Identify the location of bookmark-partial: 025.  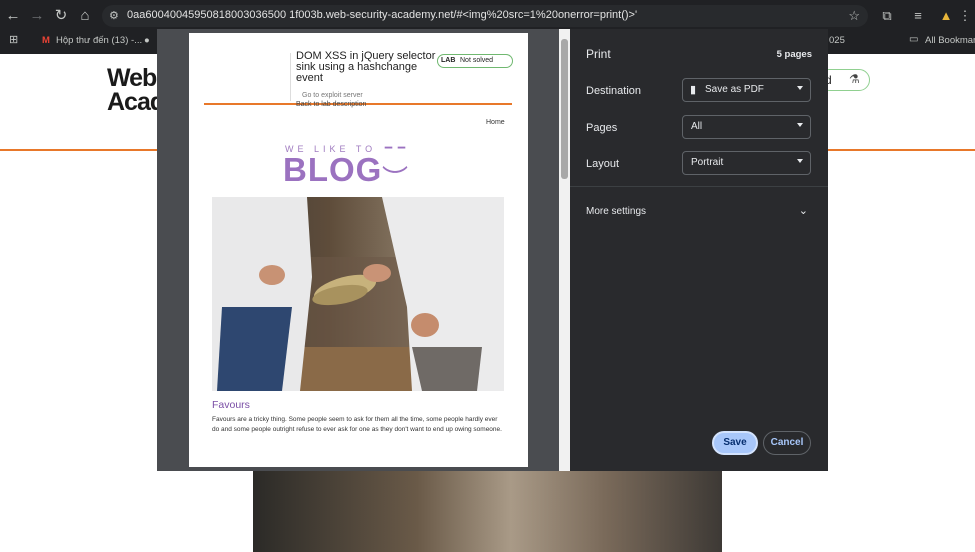
(837, 40).